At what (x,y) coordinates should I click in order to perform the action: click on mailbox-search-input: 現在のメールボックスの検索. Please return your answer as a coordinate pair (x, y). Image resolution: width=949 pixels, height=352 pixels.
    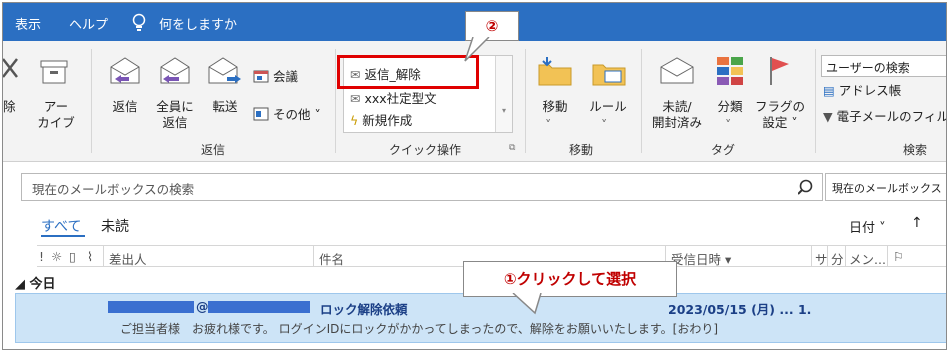
    Looking at the image, I should click on (422, 187).